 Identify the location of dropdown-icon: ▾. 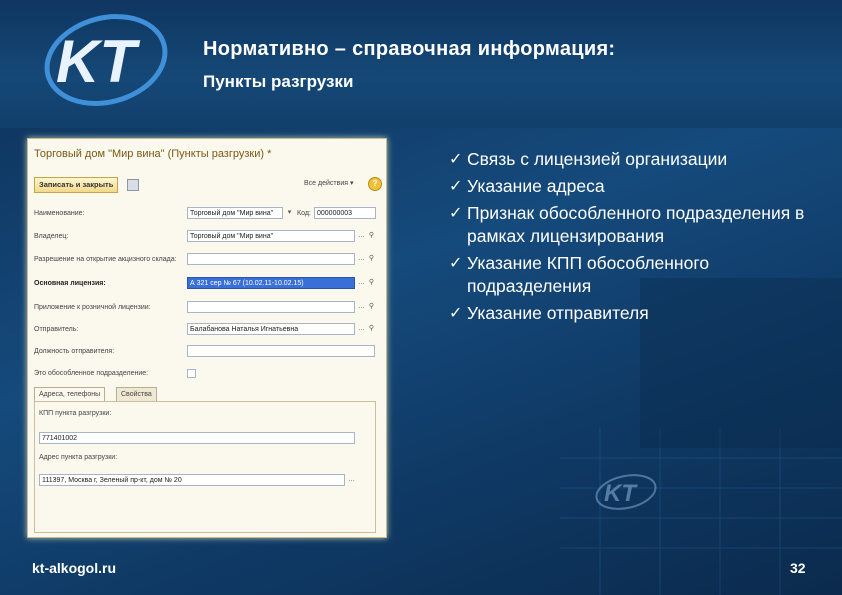
(289, 212).